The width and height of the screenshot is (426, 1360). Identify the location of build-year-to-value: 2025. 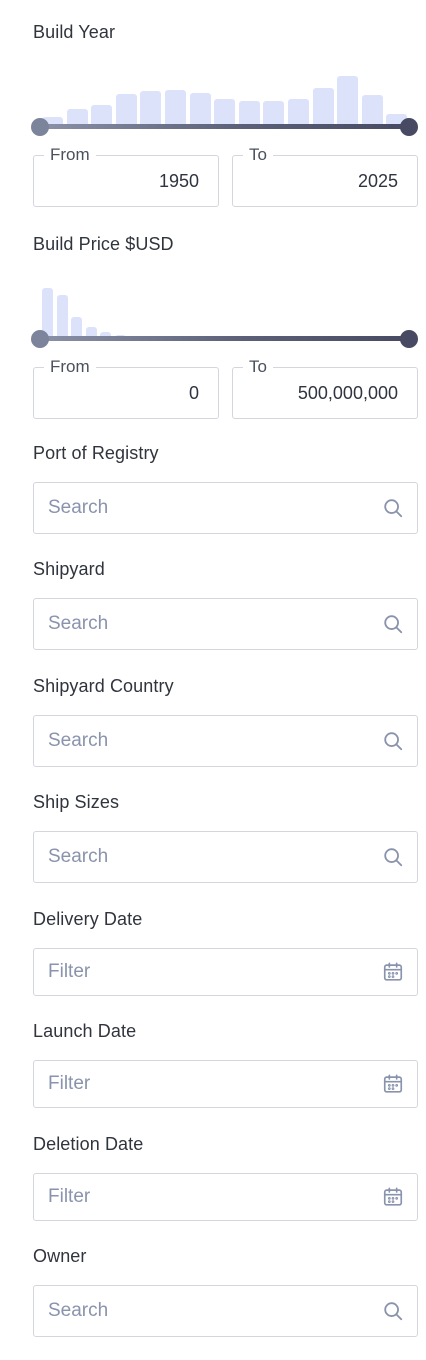
(378, 181).